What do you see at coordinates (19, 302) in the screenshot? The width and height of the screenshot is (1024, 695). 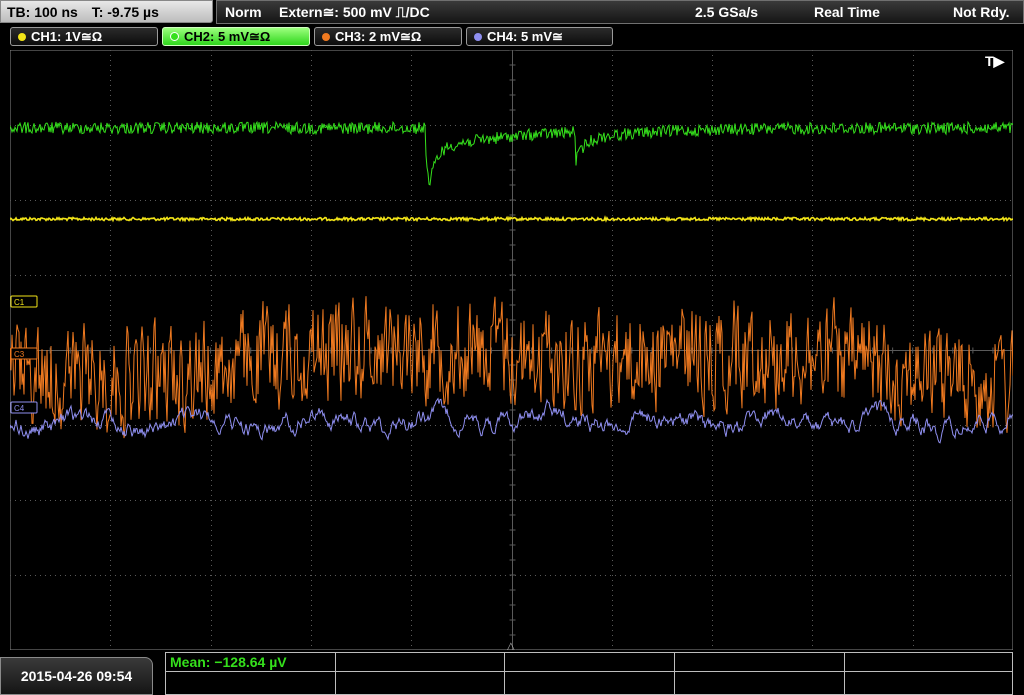 I see `channel-1-marker-label: C1` at bounding box center [19, 302].